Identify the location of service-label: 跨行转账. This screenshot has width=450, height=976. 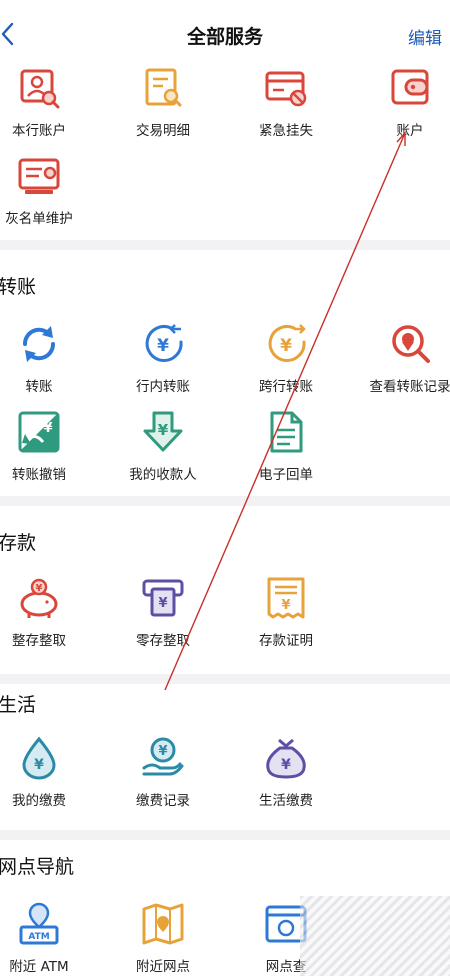
(286, 387).